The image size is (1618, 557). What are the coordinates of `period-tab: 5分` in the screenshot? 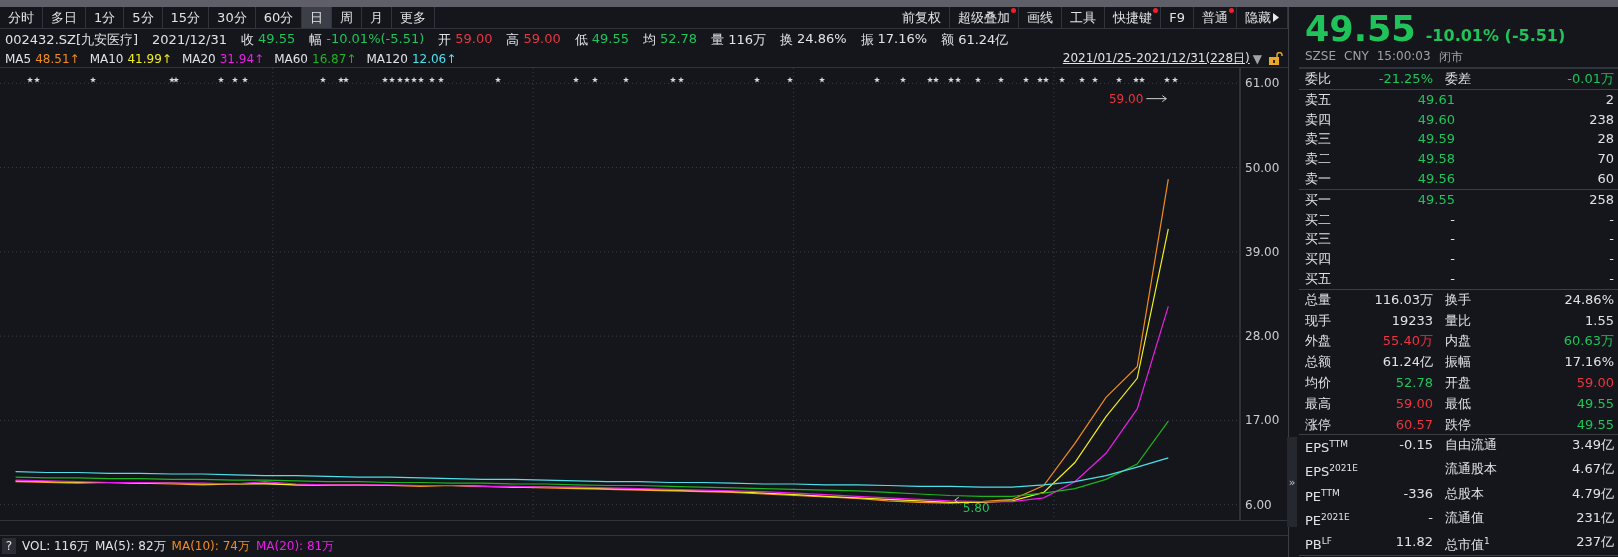 It's located at (143, 17).